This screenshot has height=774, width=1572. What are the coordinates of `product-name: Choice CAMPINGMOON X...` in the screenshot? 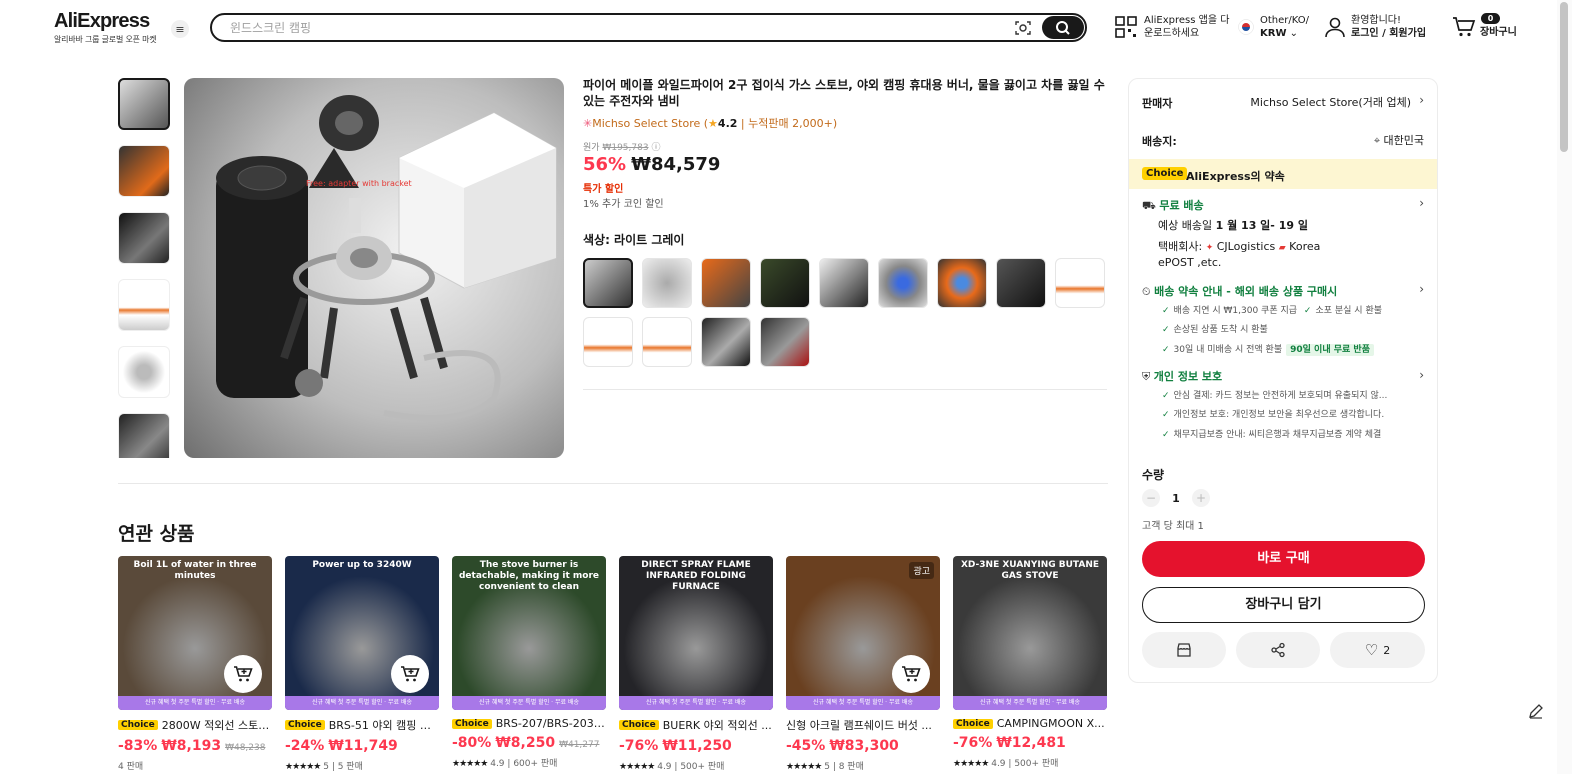 It's located at (1030, 723).